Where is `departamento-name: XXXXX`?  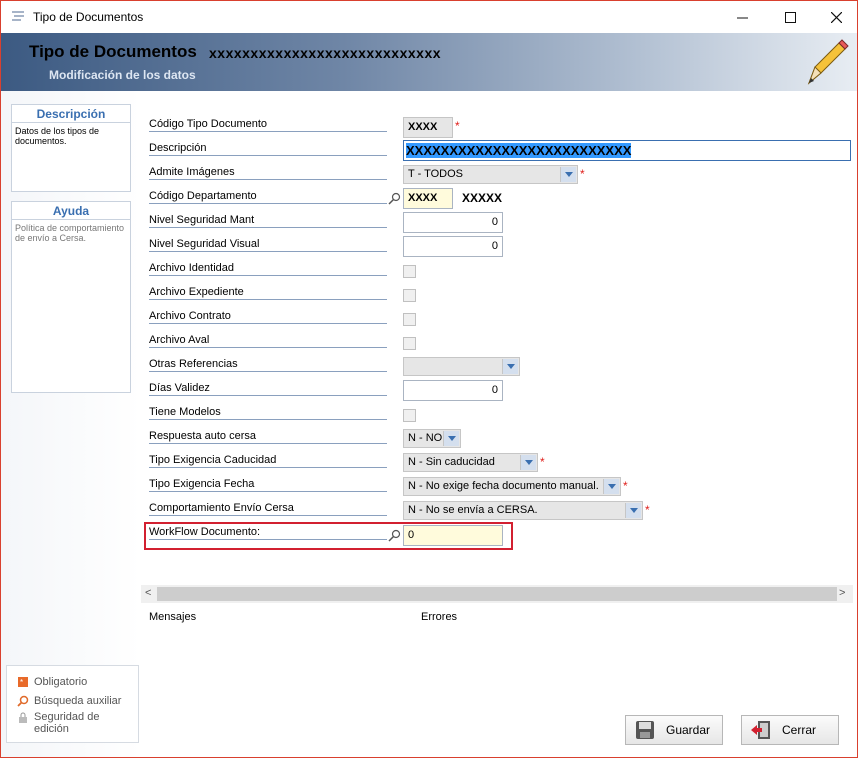
departamento-name: XXXXX is located at coordinates (482, 198).